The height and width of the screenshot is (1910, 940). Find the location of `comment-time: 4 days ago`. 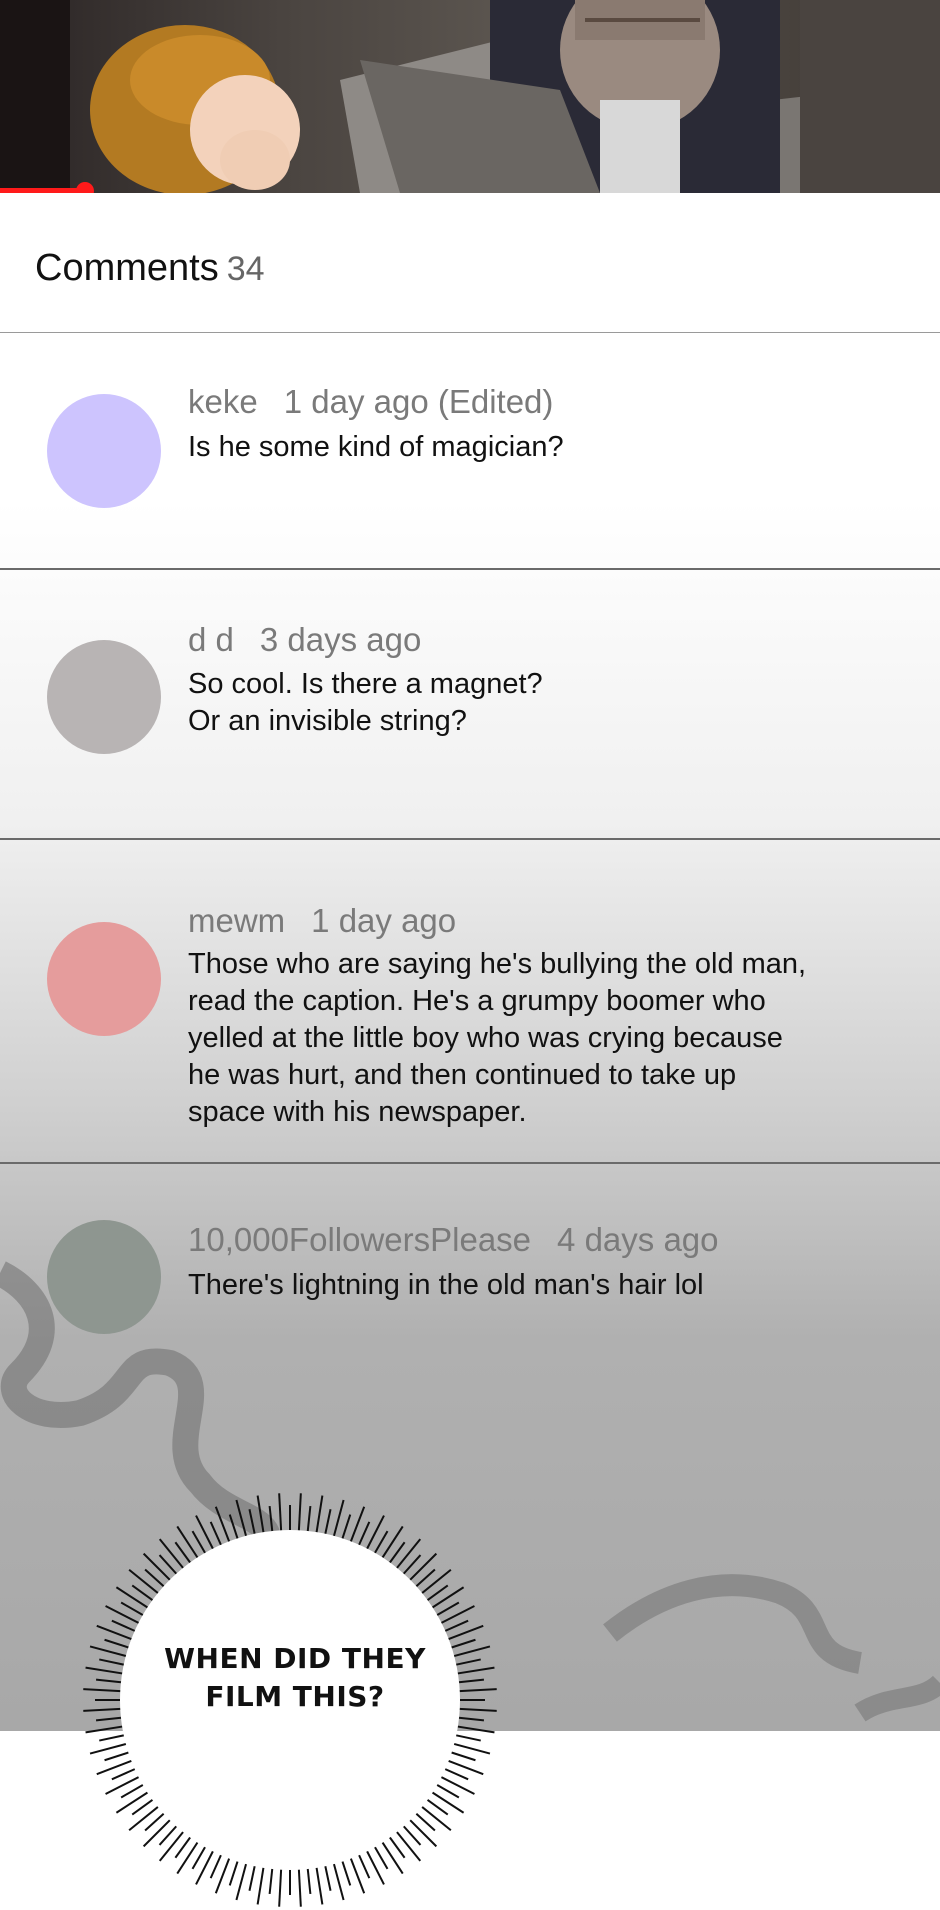

comment-time: 4 days ago is located at coordinates (638, 1239).